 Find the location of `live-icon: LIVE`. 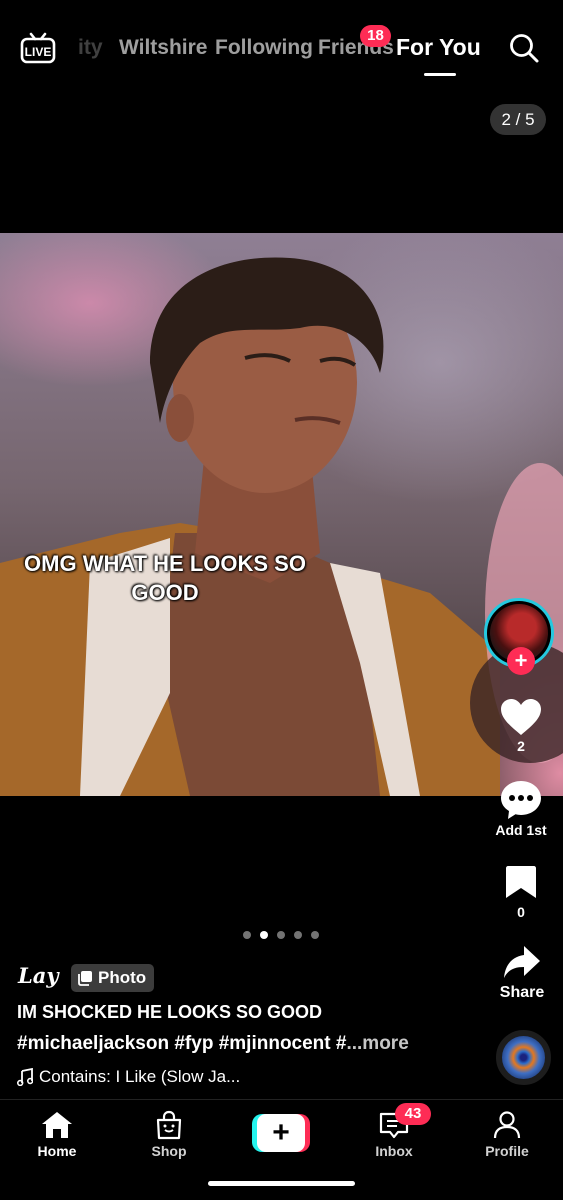

live-icon: LIVE is located at coordinates (38, 48).